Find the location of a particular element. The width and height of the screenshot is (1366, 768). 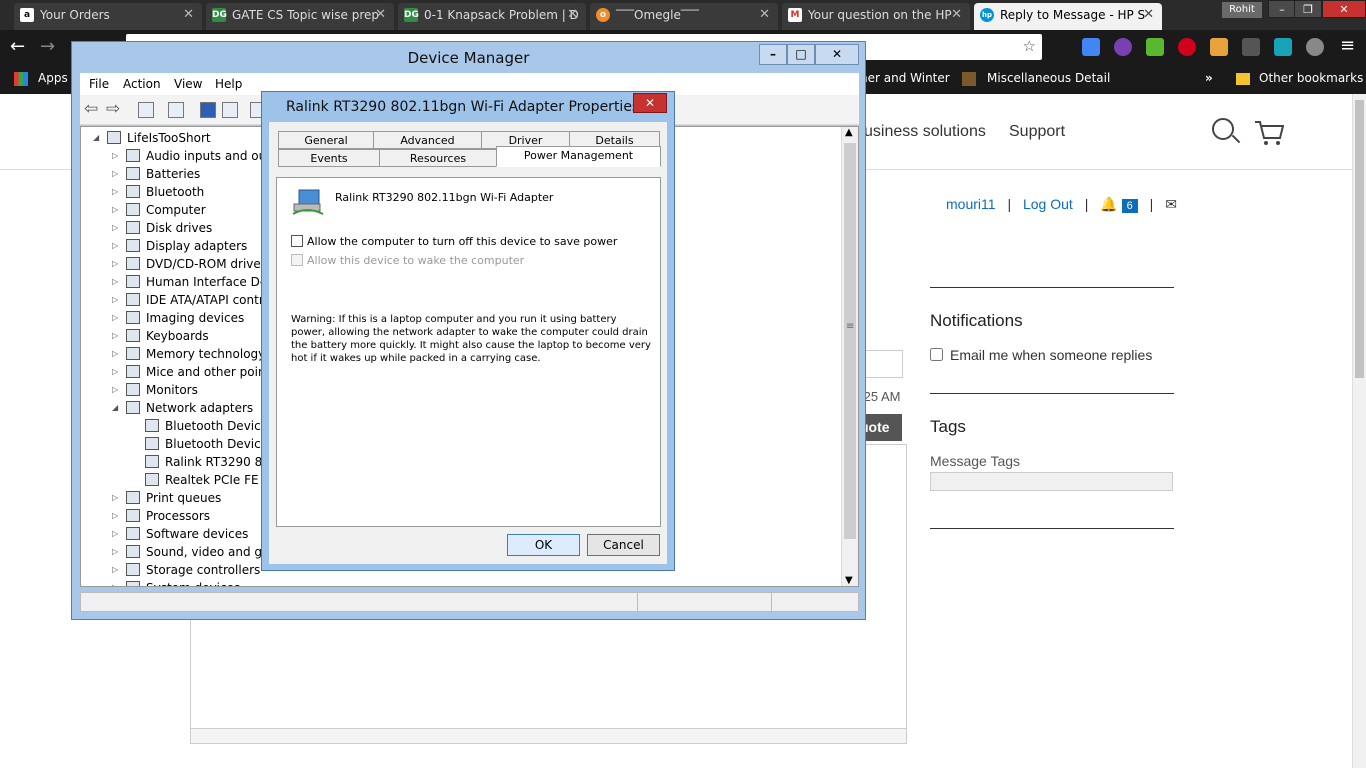

dm-close-button: ✕ is located at coordinates (837, 54).